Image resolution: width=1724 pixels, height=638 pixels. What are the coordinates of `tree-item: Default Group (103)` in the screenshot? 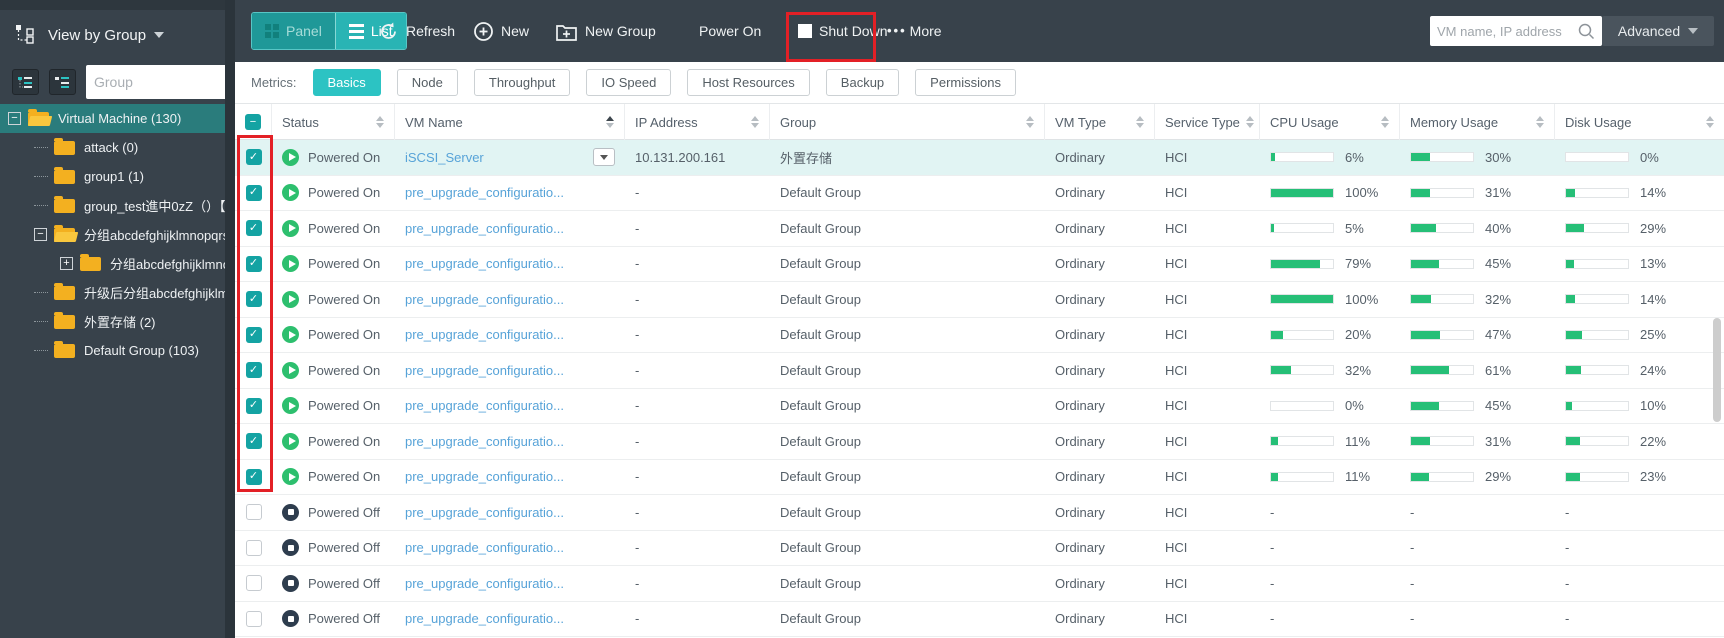 It's located at (112, 350).